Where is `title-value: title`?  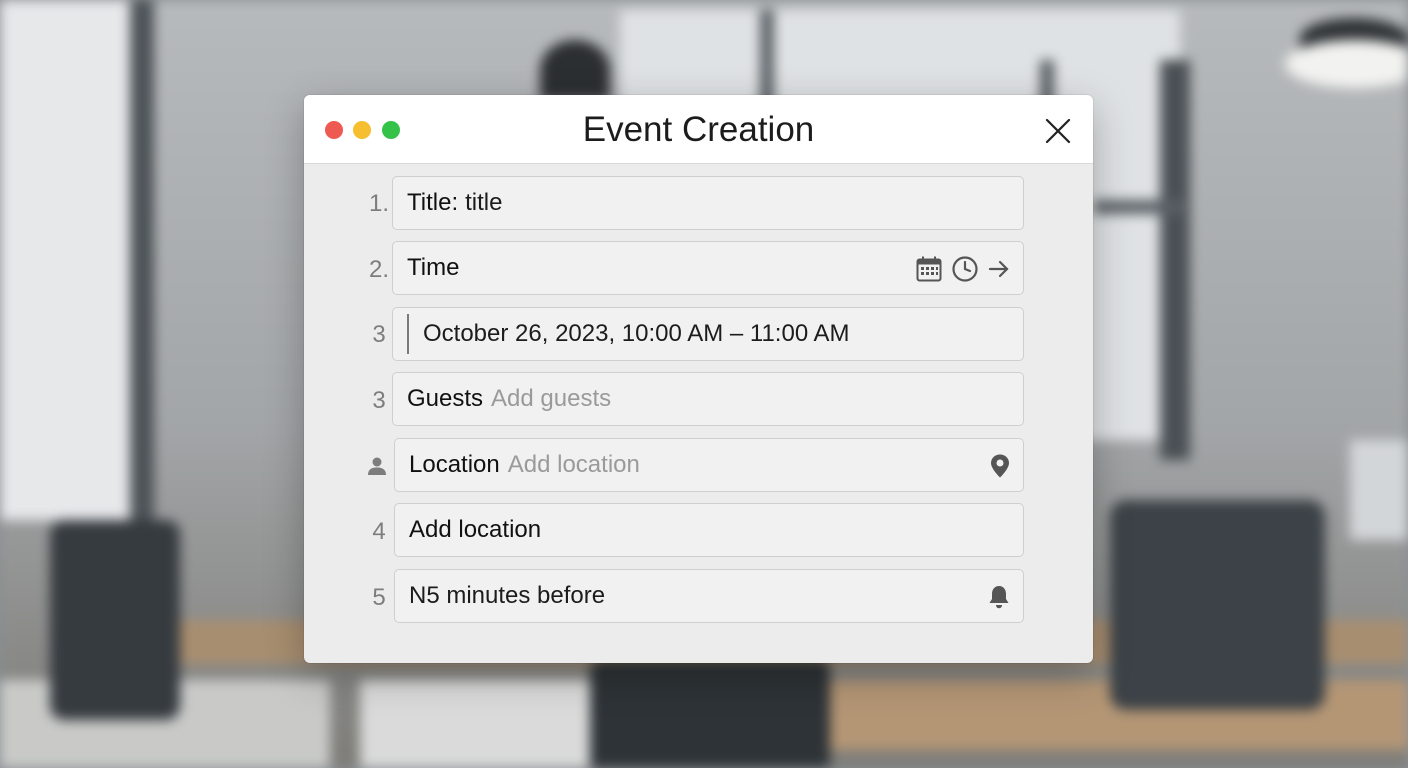 title-value: title is located at coordinates (484, 202).